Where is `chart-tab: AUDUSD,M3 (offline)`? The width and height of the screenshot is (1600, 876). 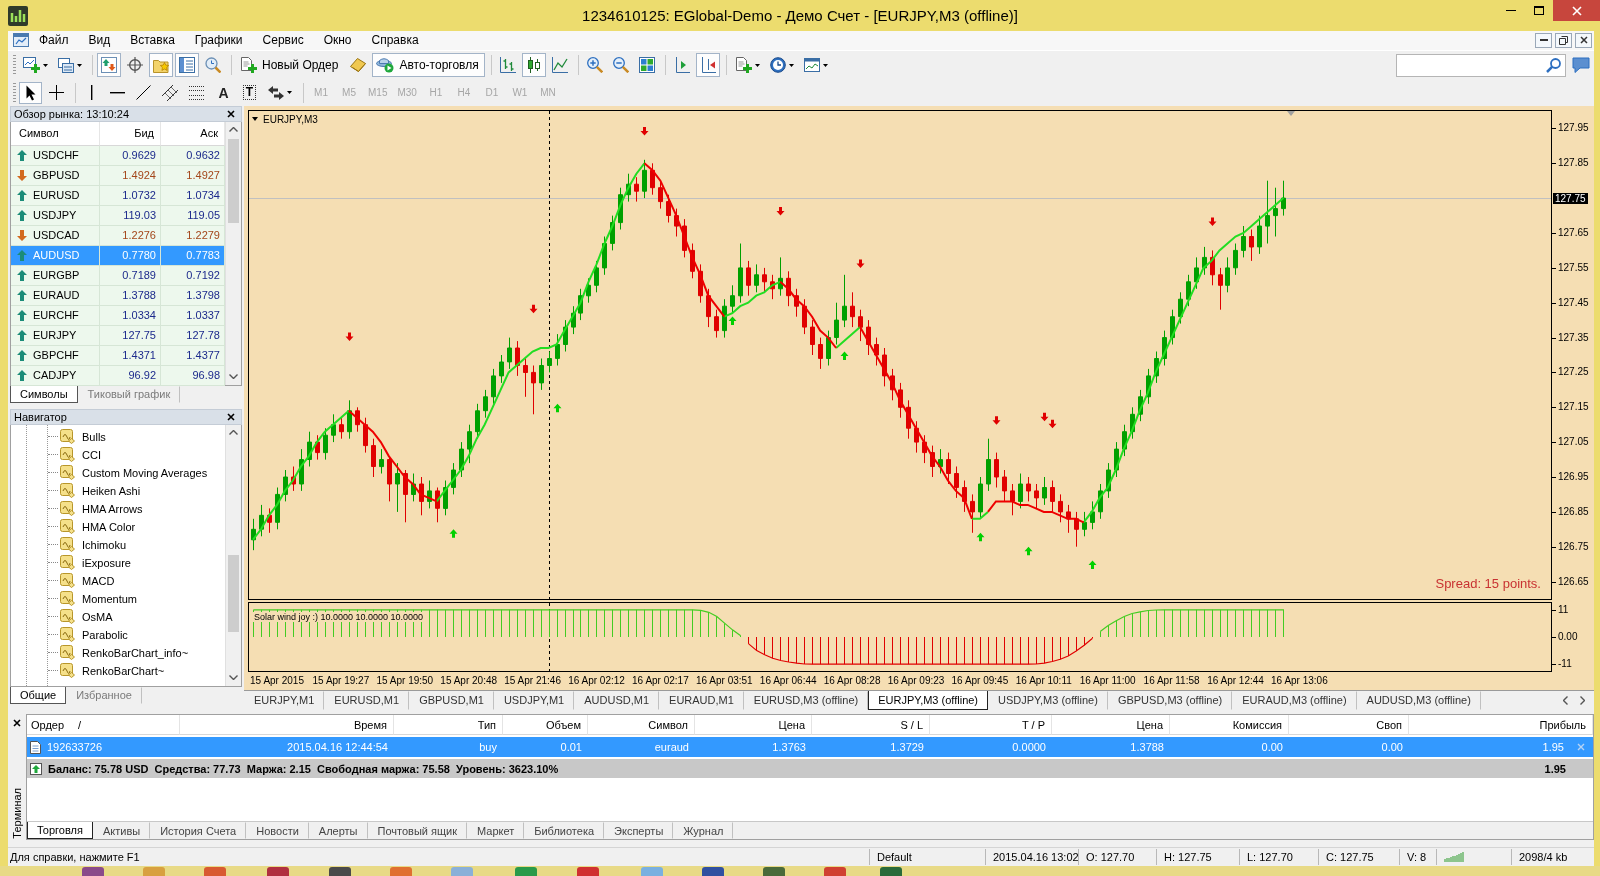 chart-tab: AUDUSD,M3 (offline) is located at coordinates (1418, 700).